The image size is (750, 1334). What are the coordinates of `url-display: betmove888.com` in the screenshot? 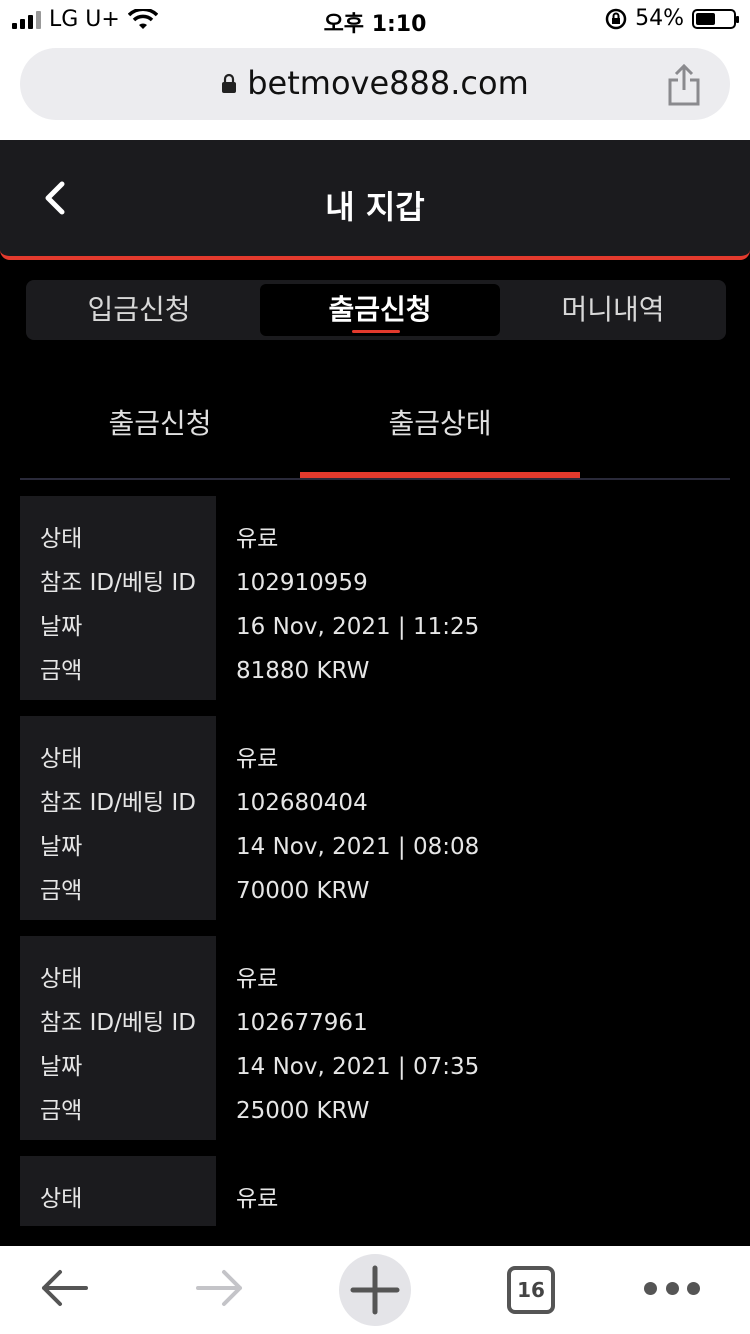 It's located at (375, 83).